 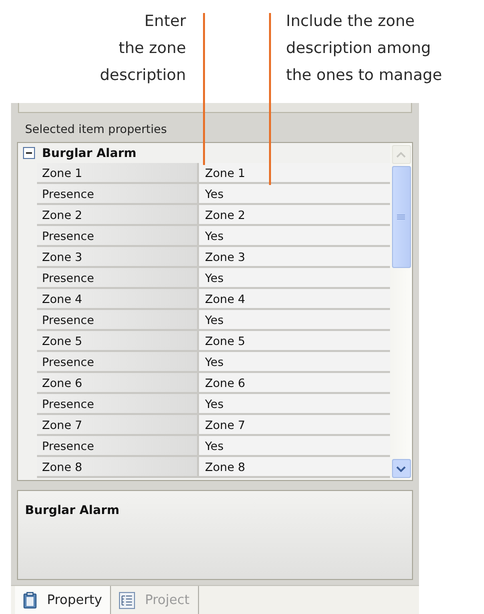 I want to click on chevron-up-icon, so click(x=401, y=155).